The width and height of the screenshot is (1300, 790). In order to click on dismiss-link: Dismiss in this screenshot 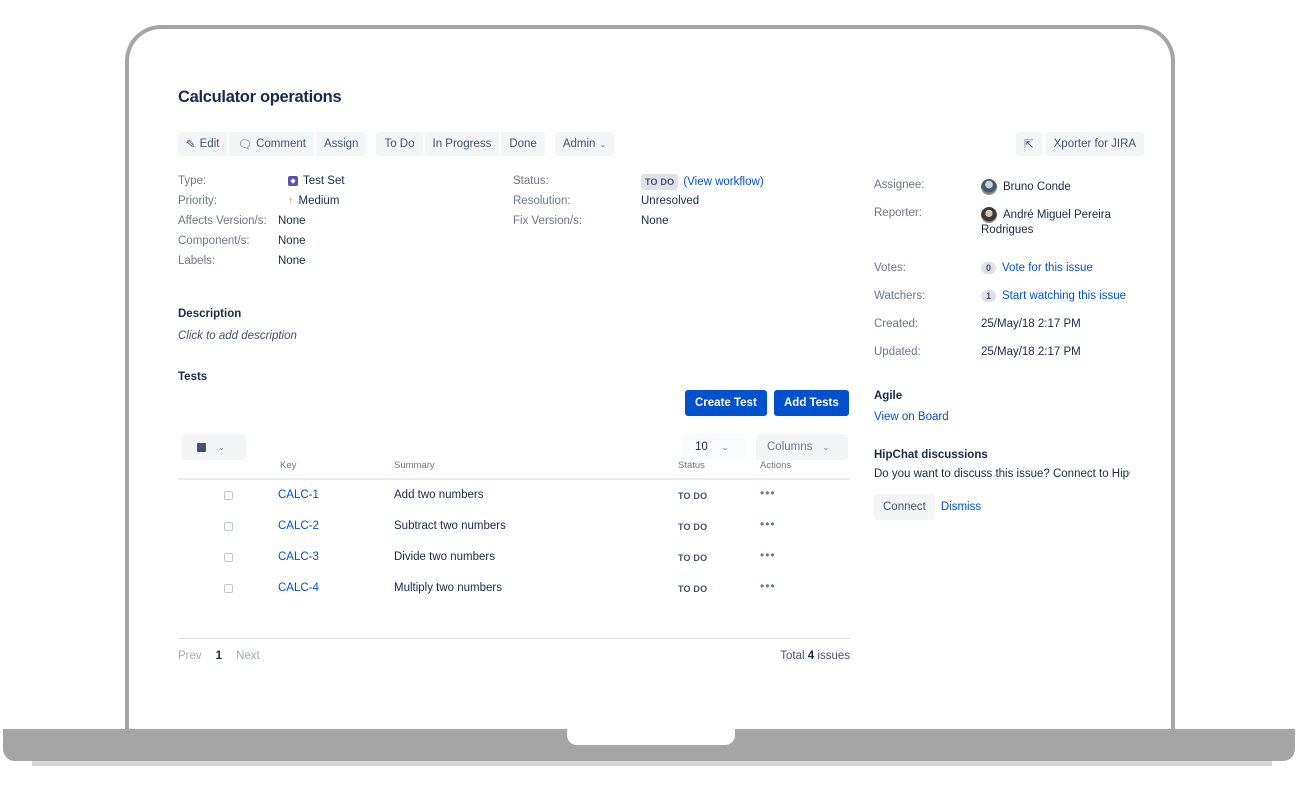, I will do `click(961, 507)`.